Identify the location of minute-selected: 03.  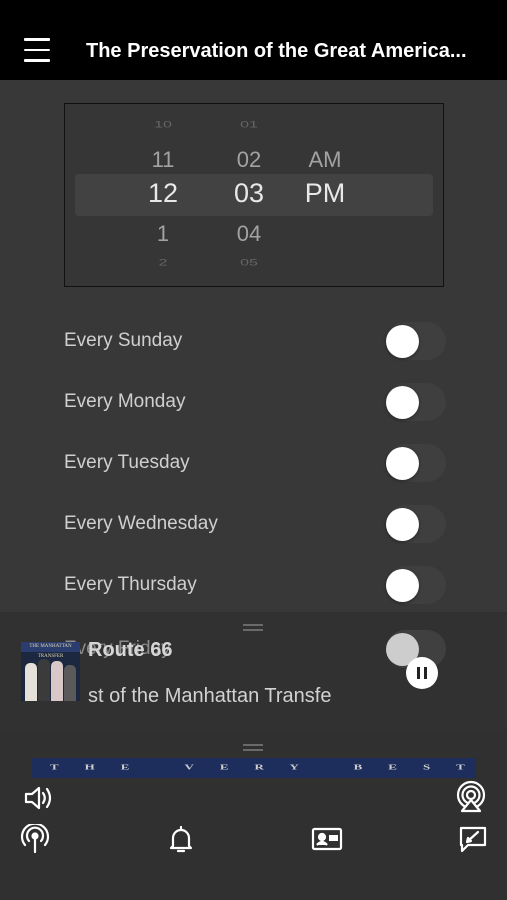
(249, 193).